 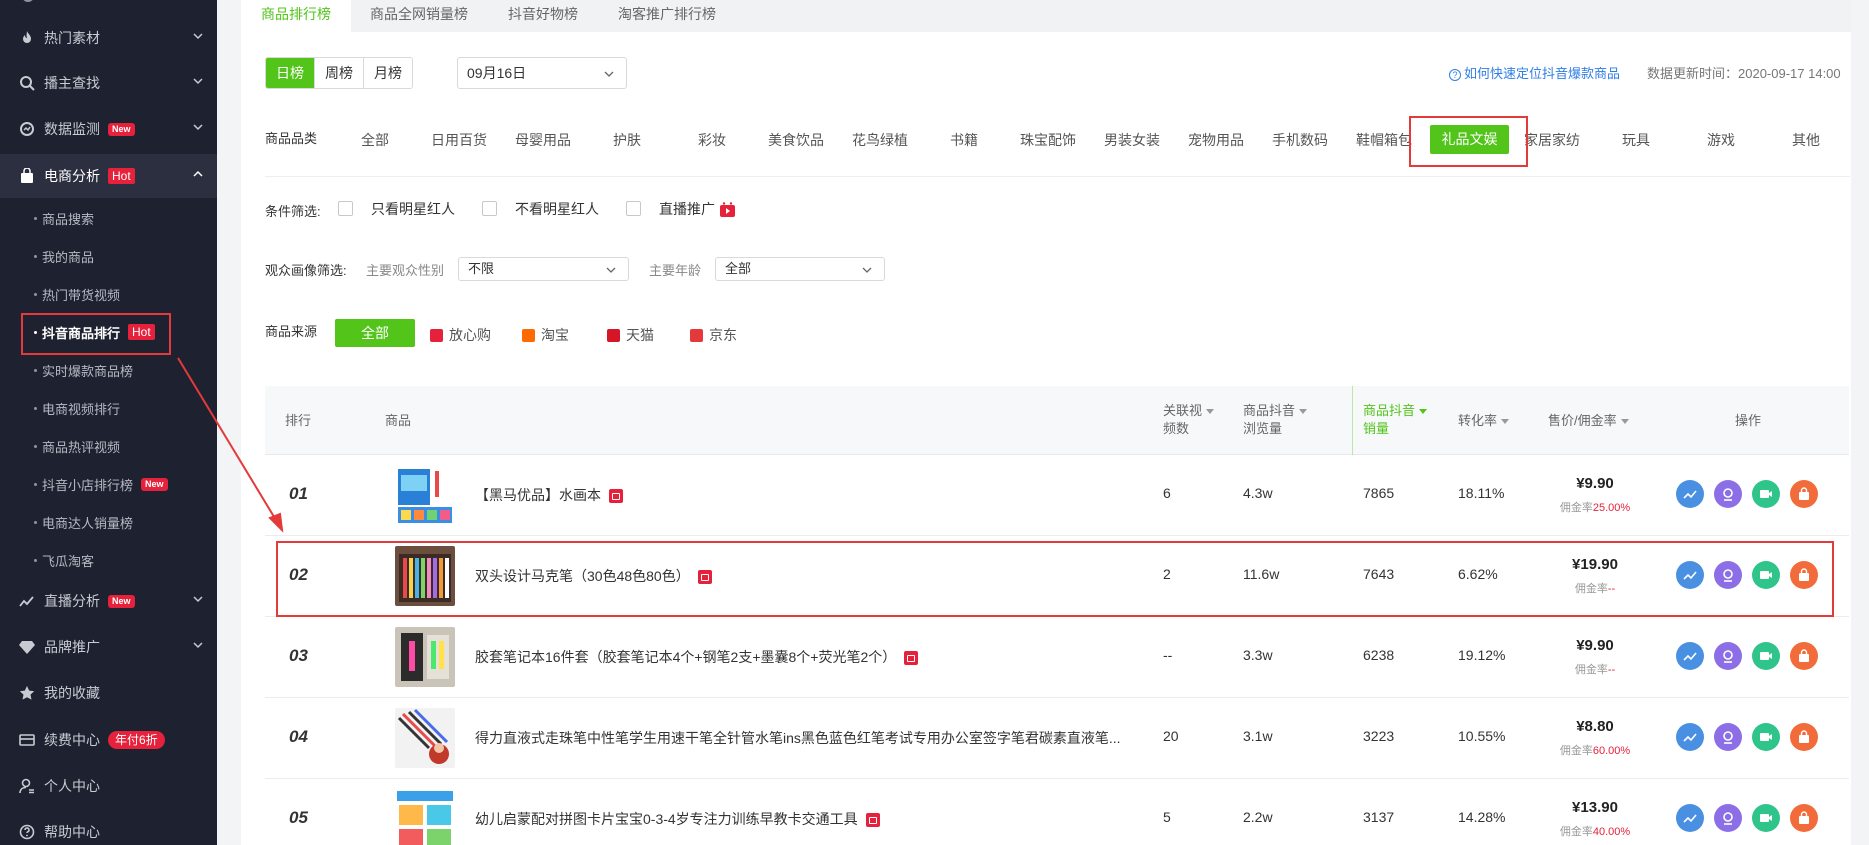 What do you see at coordinates (136, 740) in the screenshot?
I see `discount-badge: 年付6折` at bounding box center [136, 740].